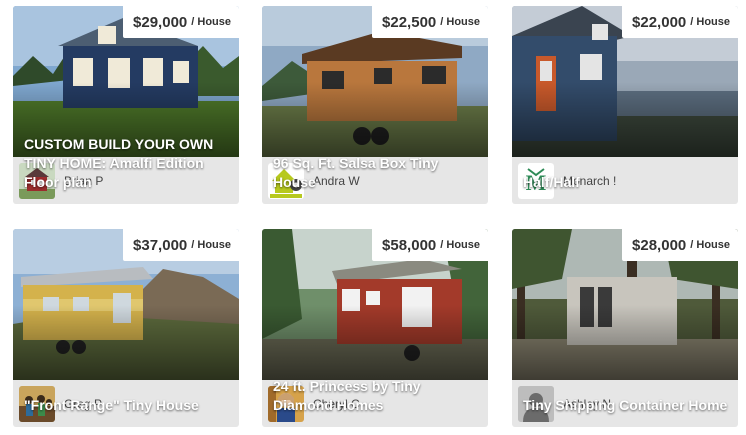 The image size is (746, 435). What do you see at coordinates (626, 182) in the screenshot?
I see `listing-title: Half/Half` at bounding box center [626, 182].